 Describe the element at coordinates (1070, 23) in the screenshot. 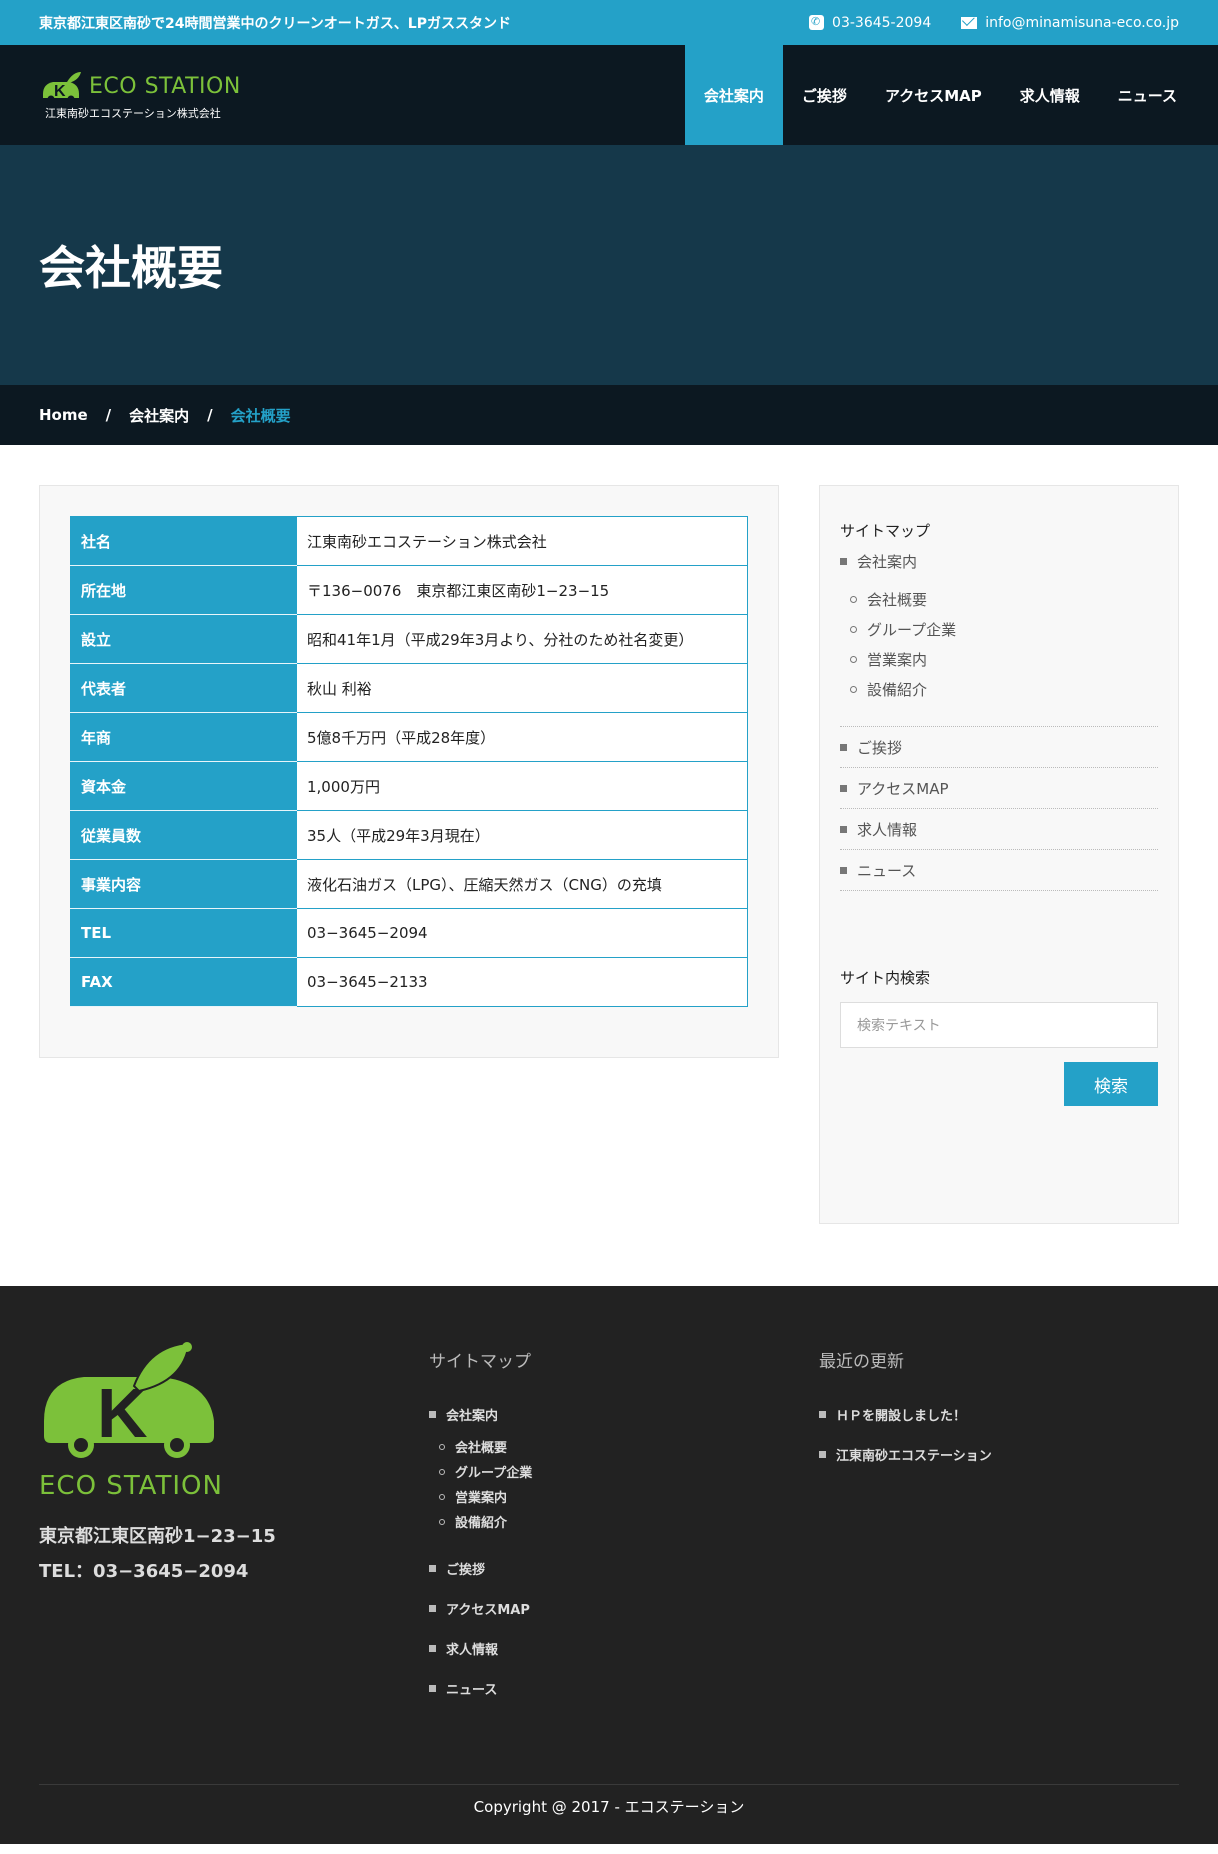

I see `top-email: info@minamisuna-eco.co.jp` at that location.